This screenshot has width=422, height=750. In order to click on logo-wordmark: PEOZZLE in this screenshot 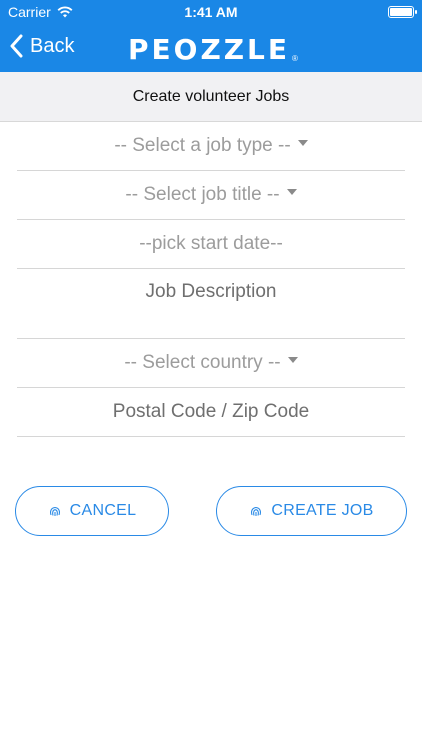, I will do `click(209, 49)`.